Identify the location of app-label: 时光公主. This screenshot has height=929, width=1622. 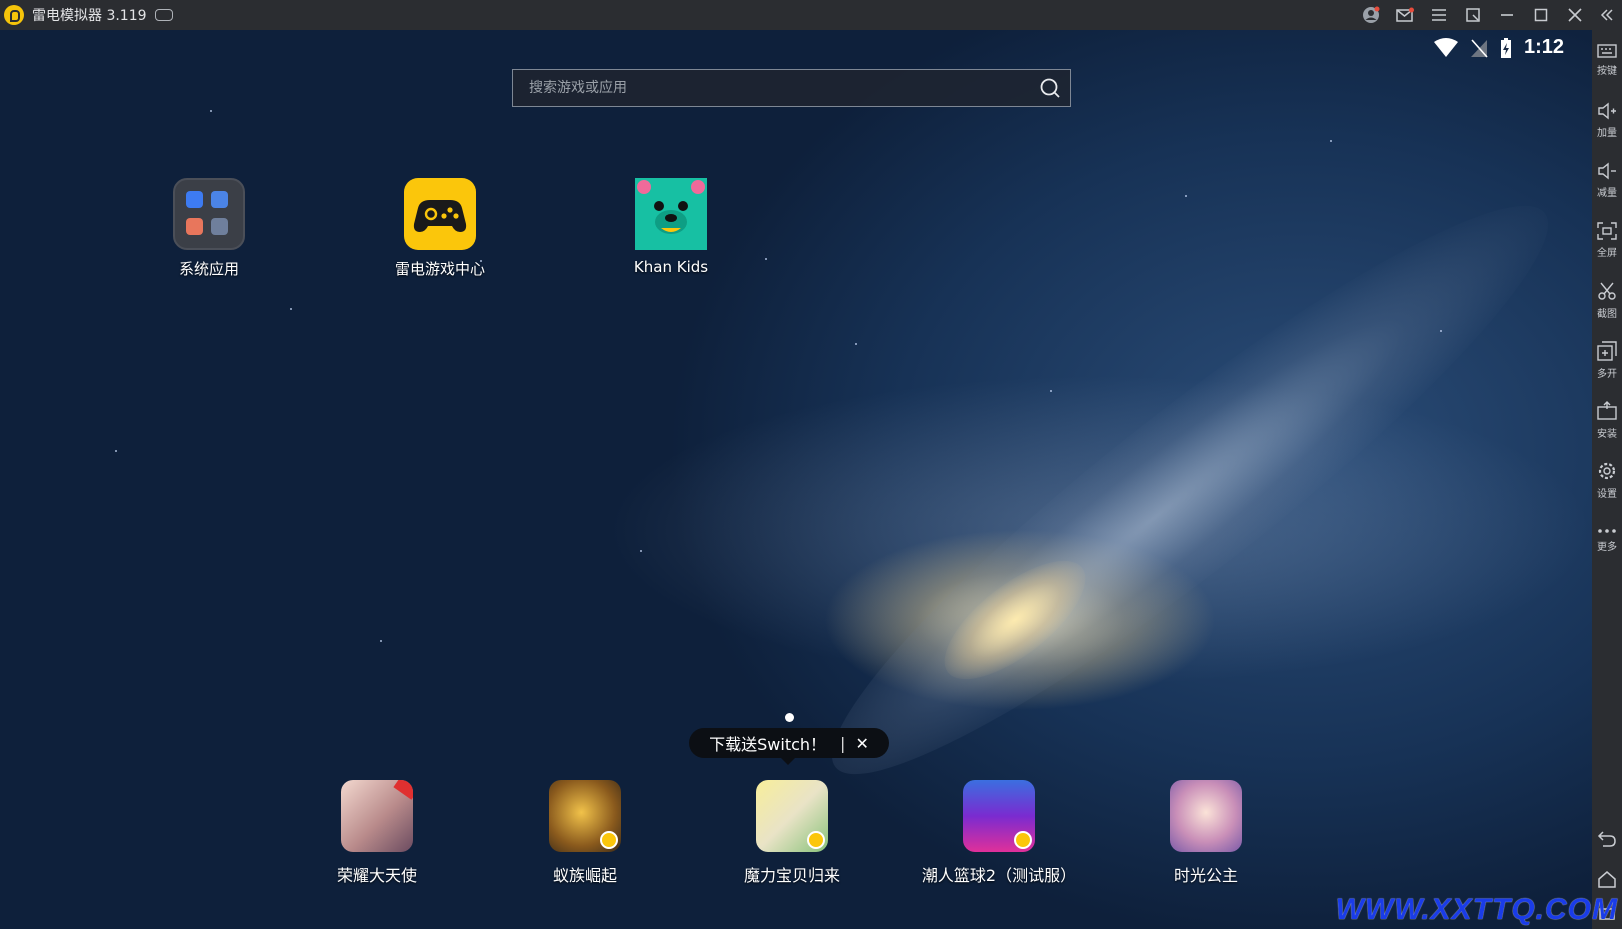
(1205, 875).